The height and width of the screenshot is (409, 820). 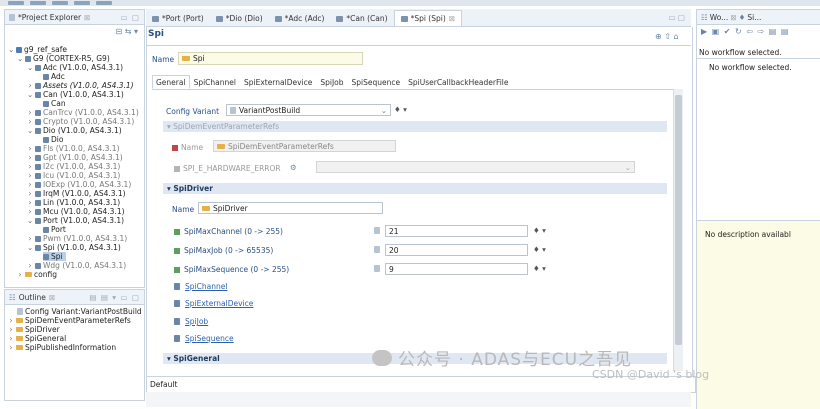 I want to click on link-row-spisequence: SpiSequence, so click(x=204, y=338).